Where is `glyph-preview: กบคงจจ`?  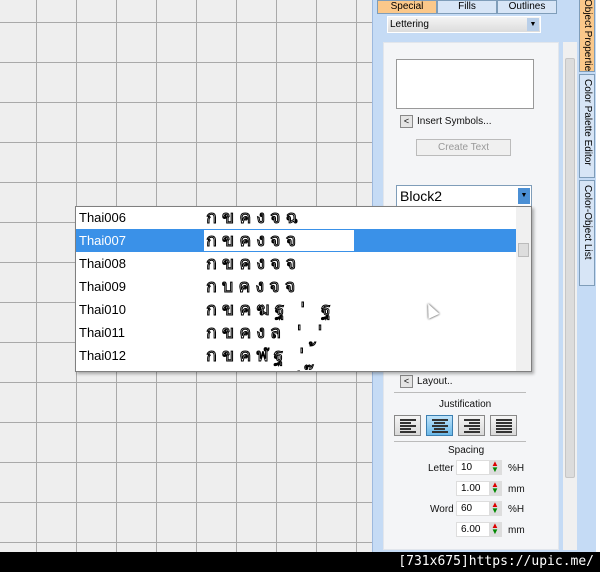
glyph-preview: กบคงจจ is located at coordinates (253, 287).